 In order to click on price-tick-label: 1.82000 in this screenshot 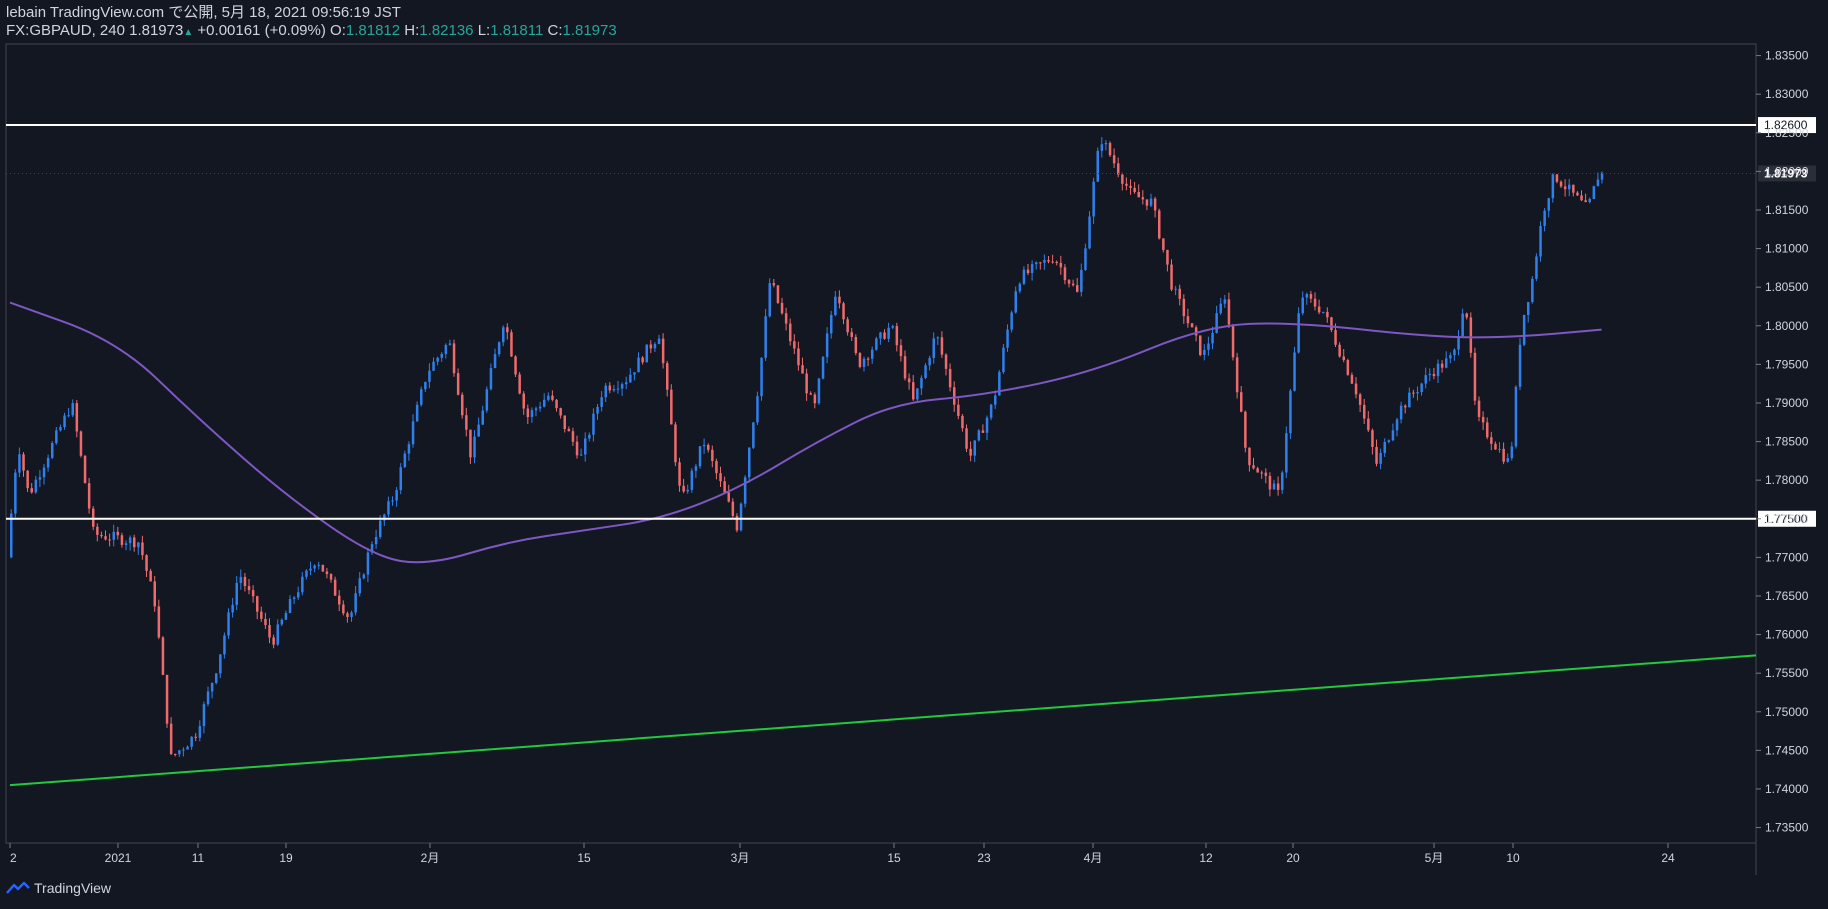, I will do `click(1787, 171)`.